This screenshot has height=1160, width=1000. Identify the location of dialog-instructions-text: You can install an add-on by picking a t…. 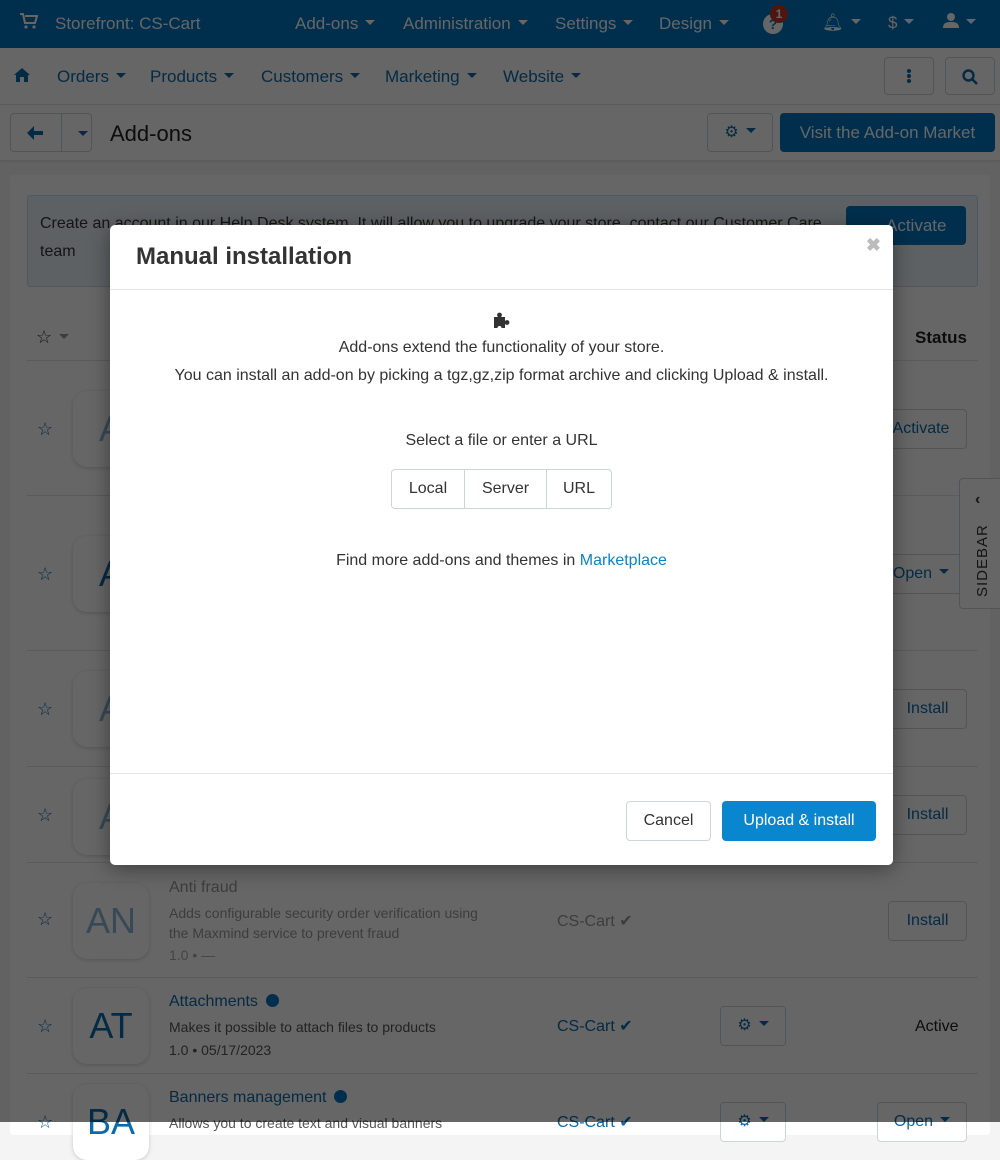
(501, 375).